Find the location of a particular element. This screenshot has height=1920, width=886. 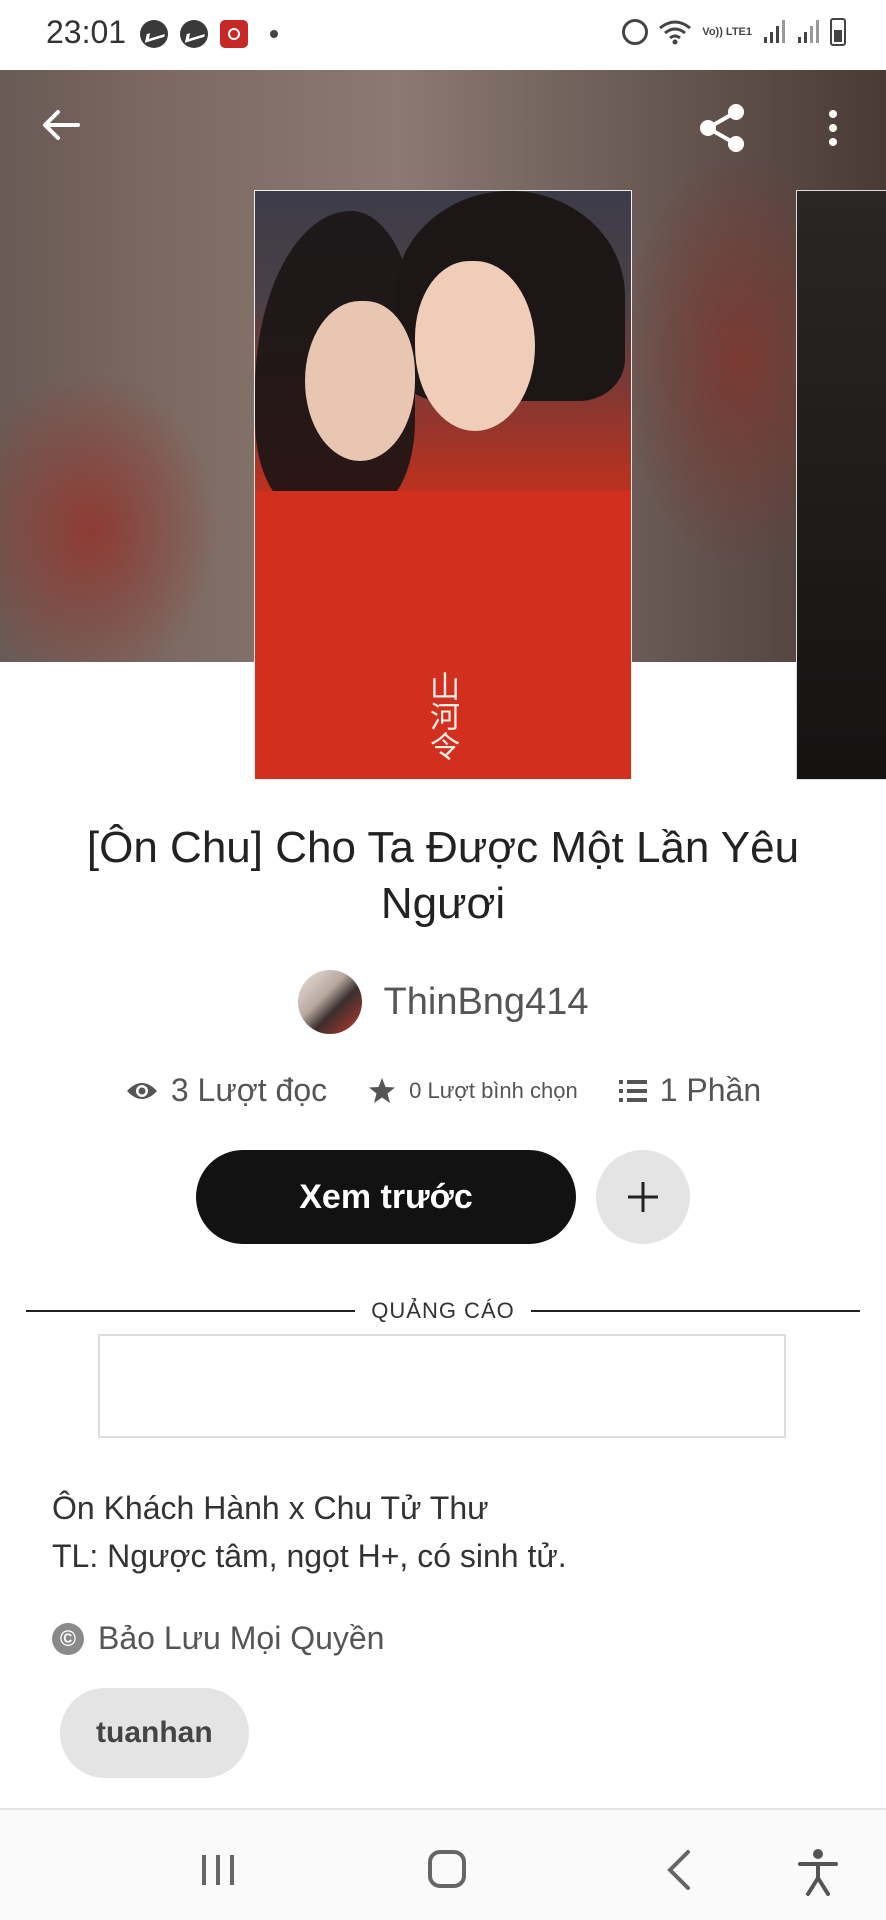

accessibility-button is located at coordinates (818, 1872).